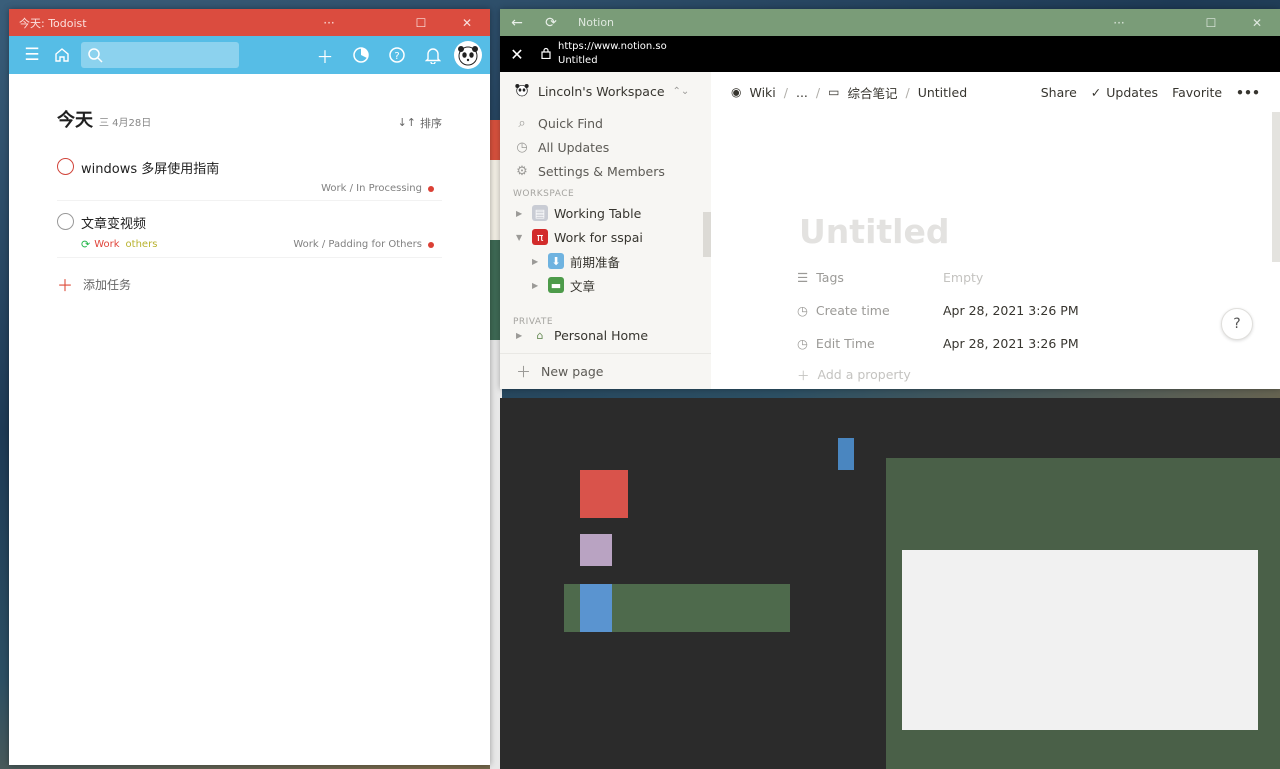  What do you see at coordinates (605, 171) in the screenshot?
I see `settings-button: ⚙ Settings & Members` at bounding box center [605, 171].